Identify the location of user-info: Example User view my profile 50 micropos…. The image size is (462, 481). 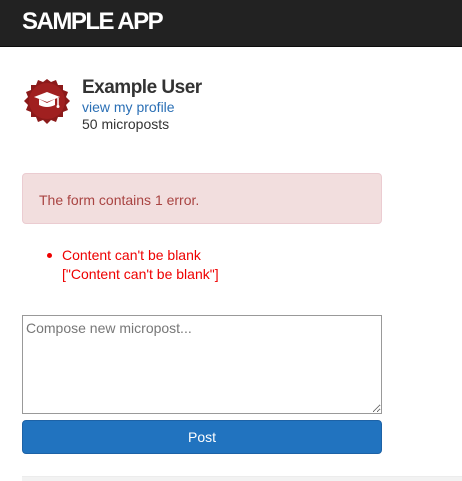
(142, 105).